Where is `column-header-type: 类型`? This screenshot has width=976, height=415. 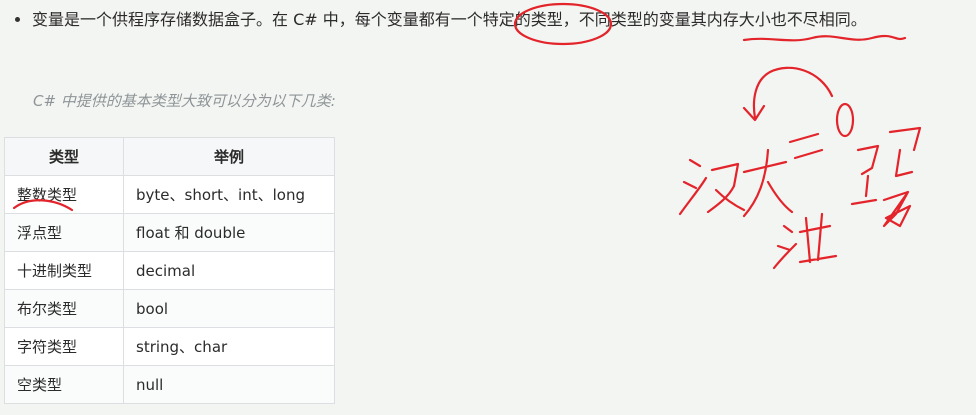 column-header-type: 类型 is located at coordinates (64, 156).